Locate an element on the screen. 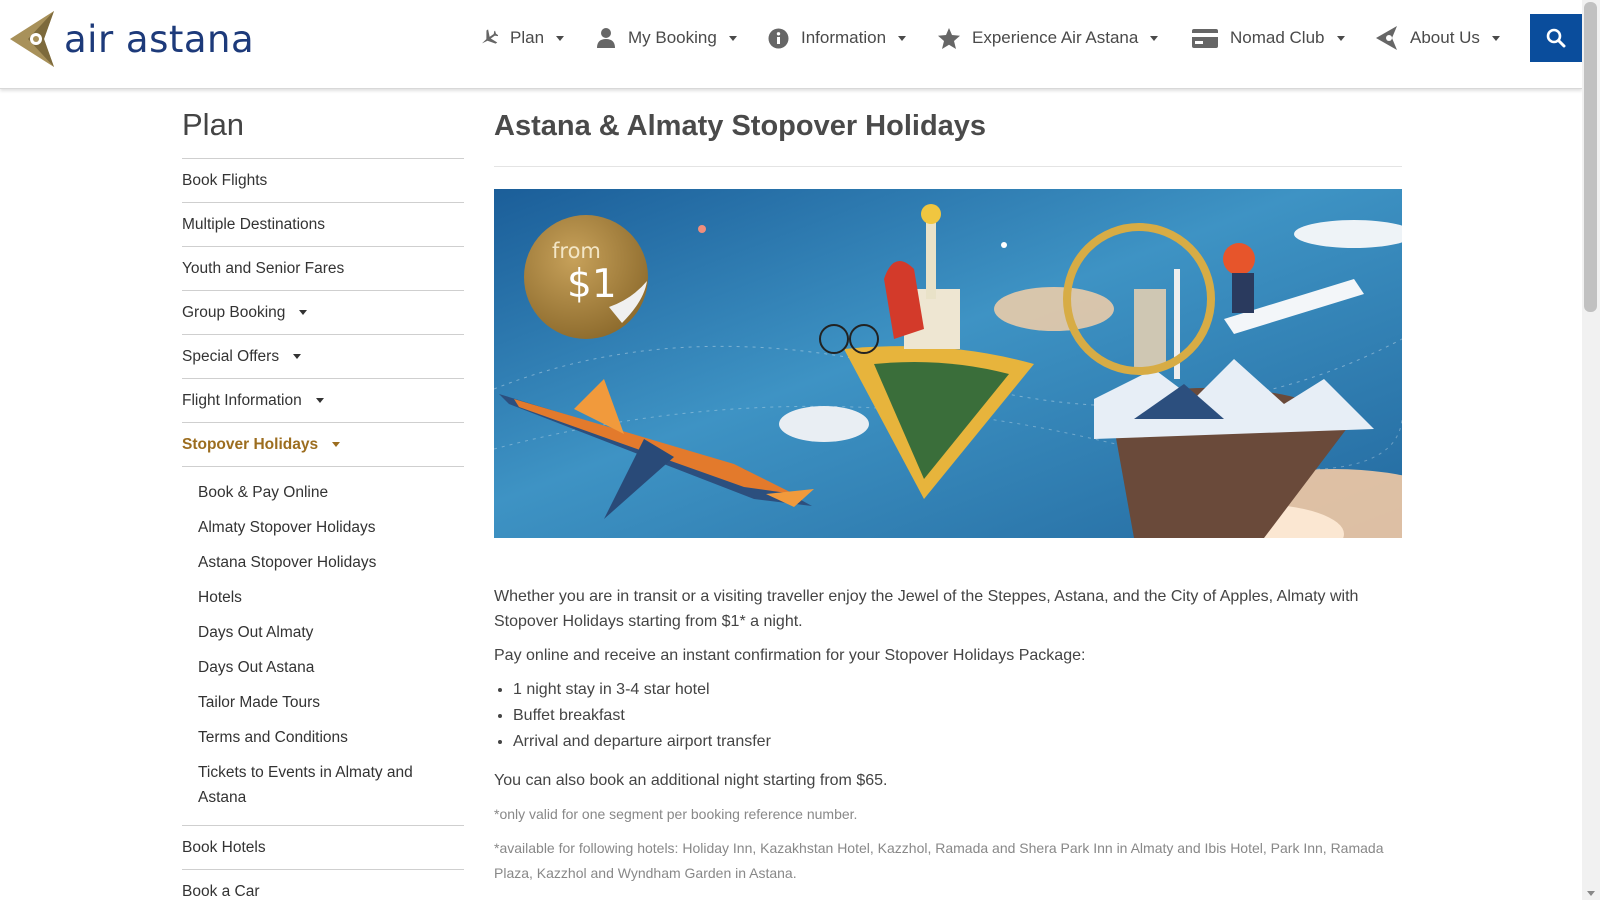 The height and width of the screenshot is (913, 1600). air-astana-logo: air astana is located at coordinates (130, 39).